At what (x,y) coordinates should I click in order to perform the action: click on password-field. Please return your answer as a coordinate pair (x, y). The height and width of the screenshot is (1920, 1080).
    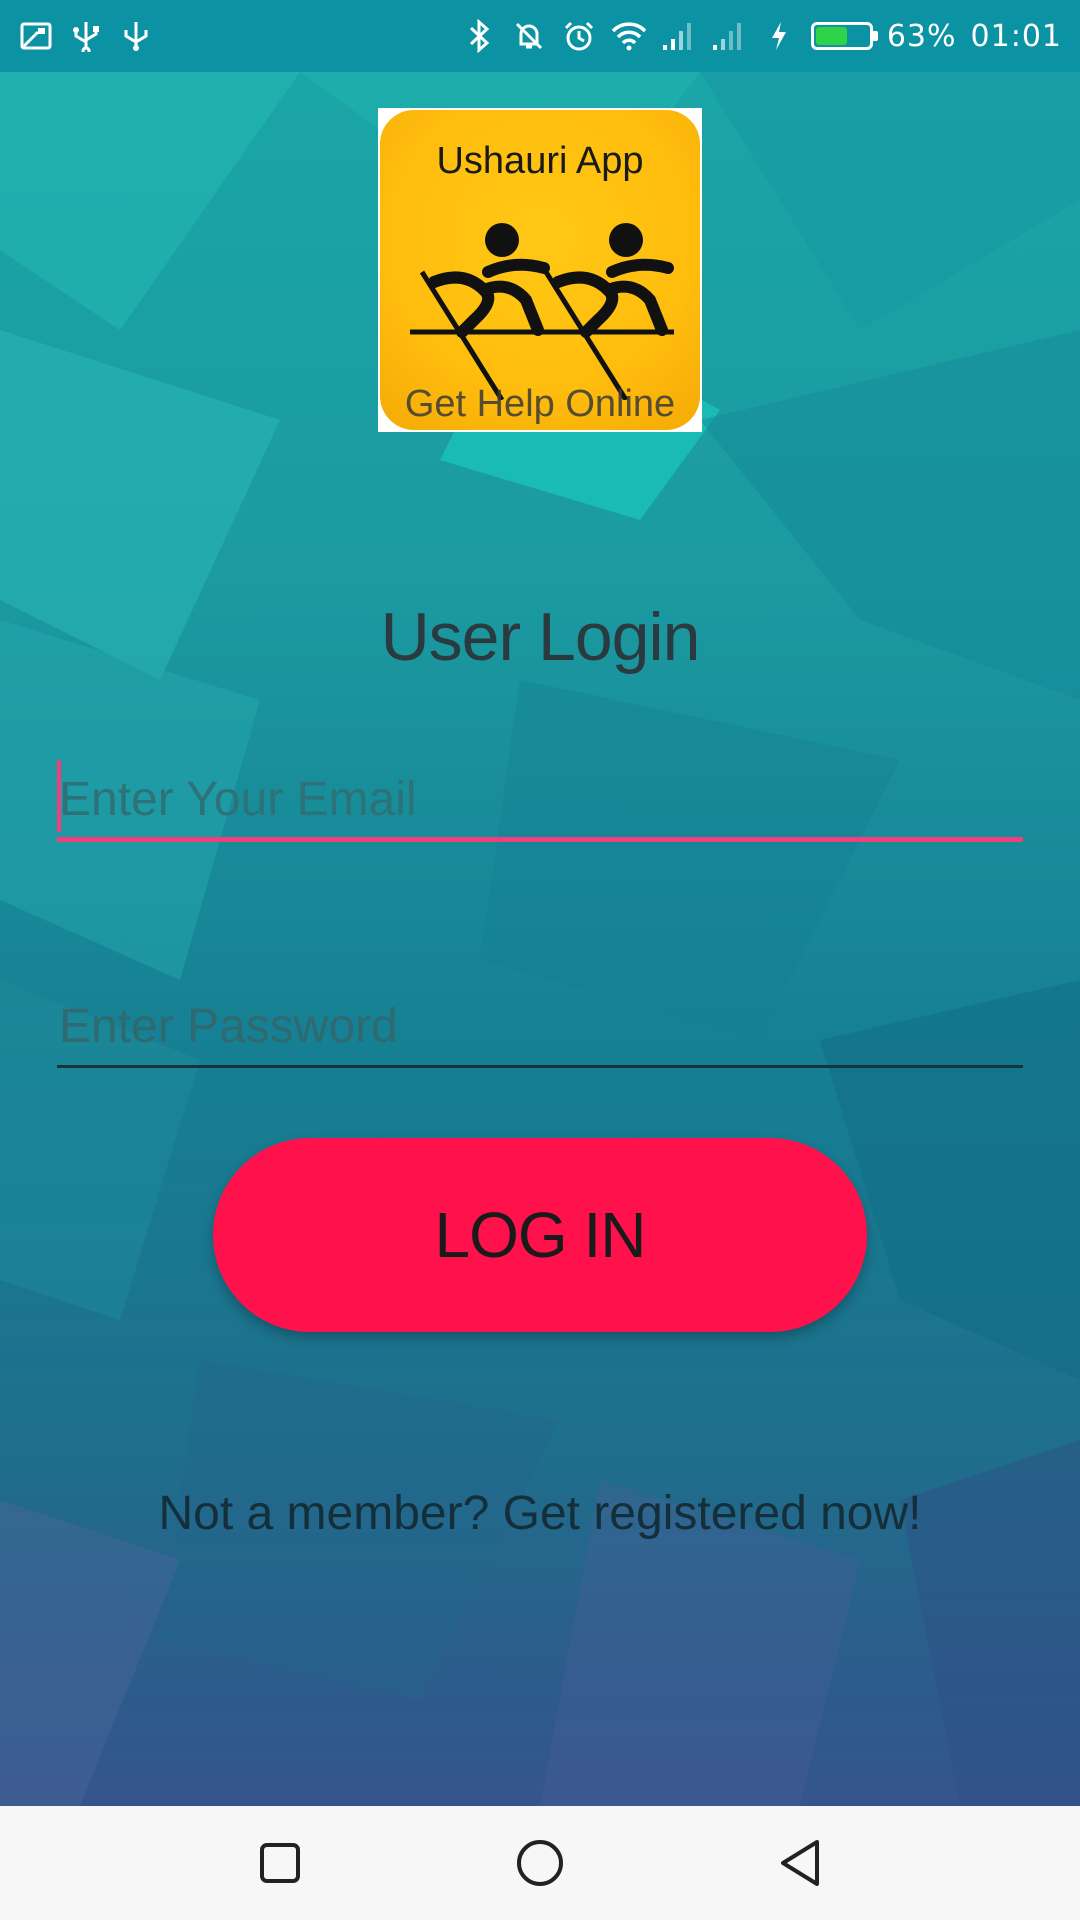
    Looking at the image, I should click on (540, 1028).